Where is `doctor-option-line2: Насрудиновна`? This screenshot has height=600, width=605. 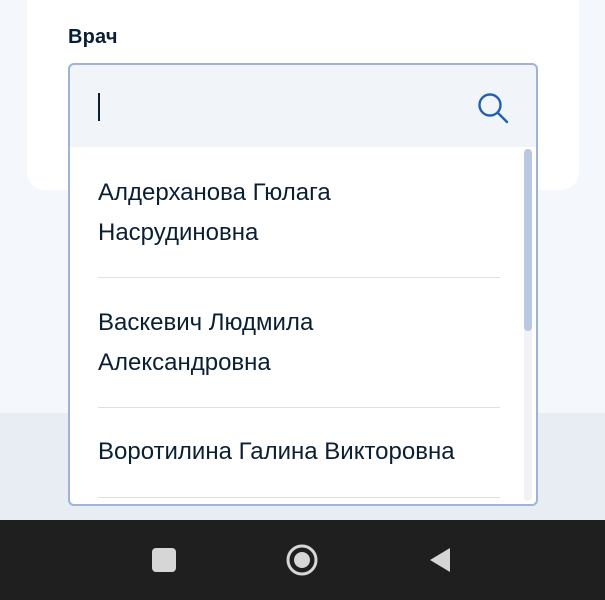
doctor-option-line2: Насрудиновна is located at coordinates (178, 232).